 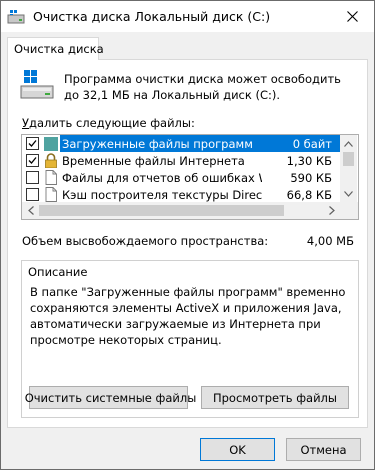 I want to click on drive-icon, so click(x=37, y=84).